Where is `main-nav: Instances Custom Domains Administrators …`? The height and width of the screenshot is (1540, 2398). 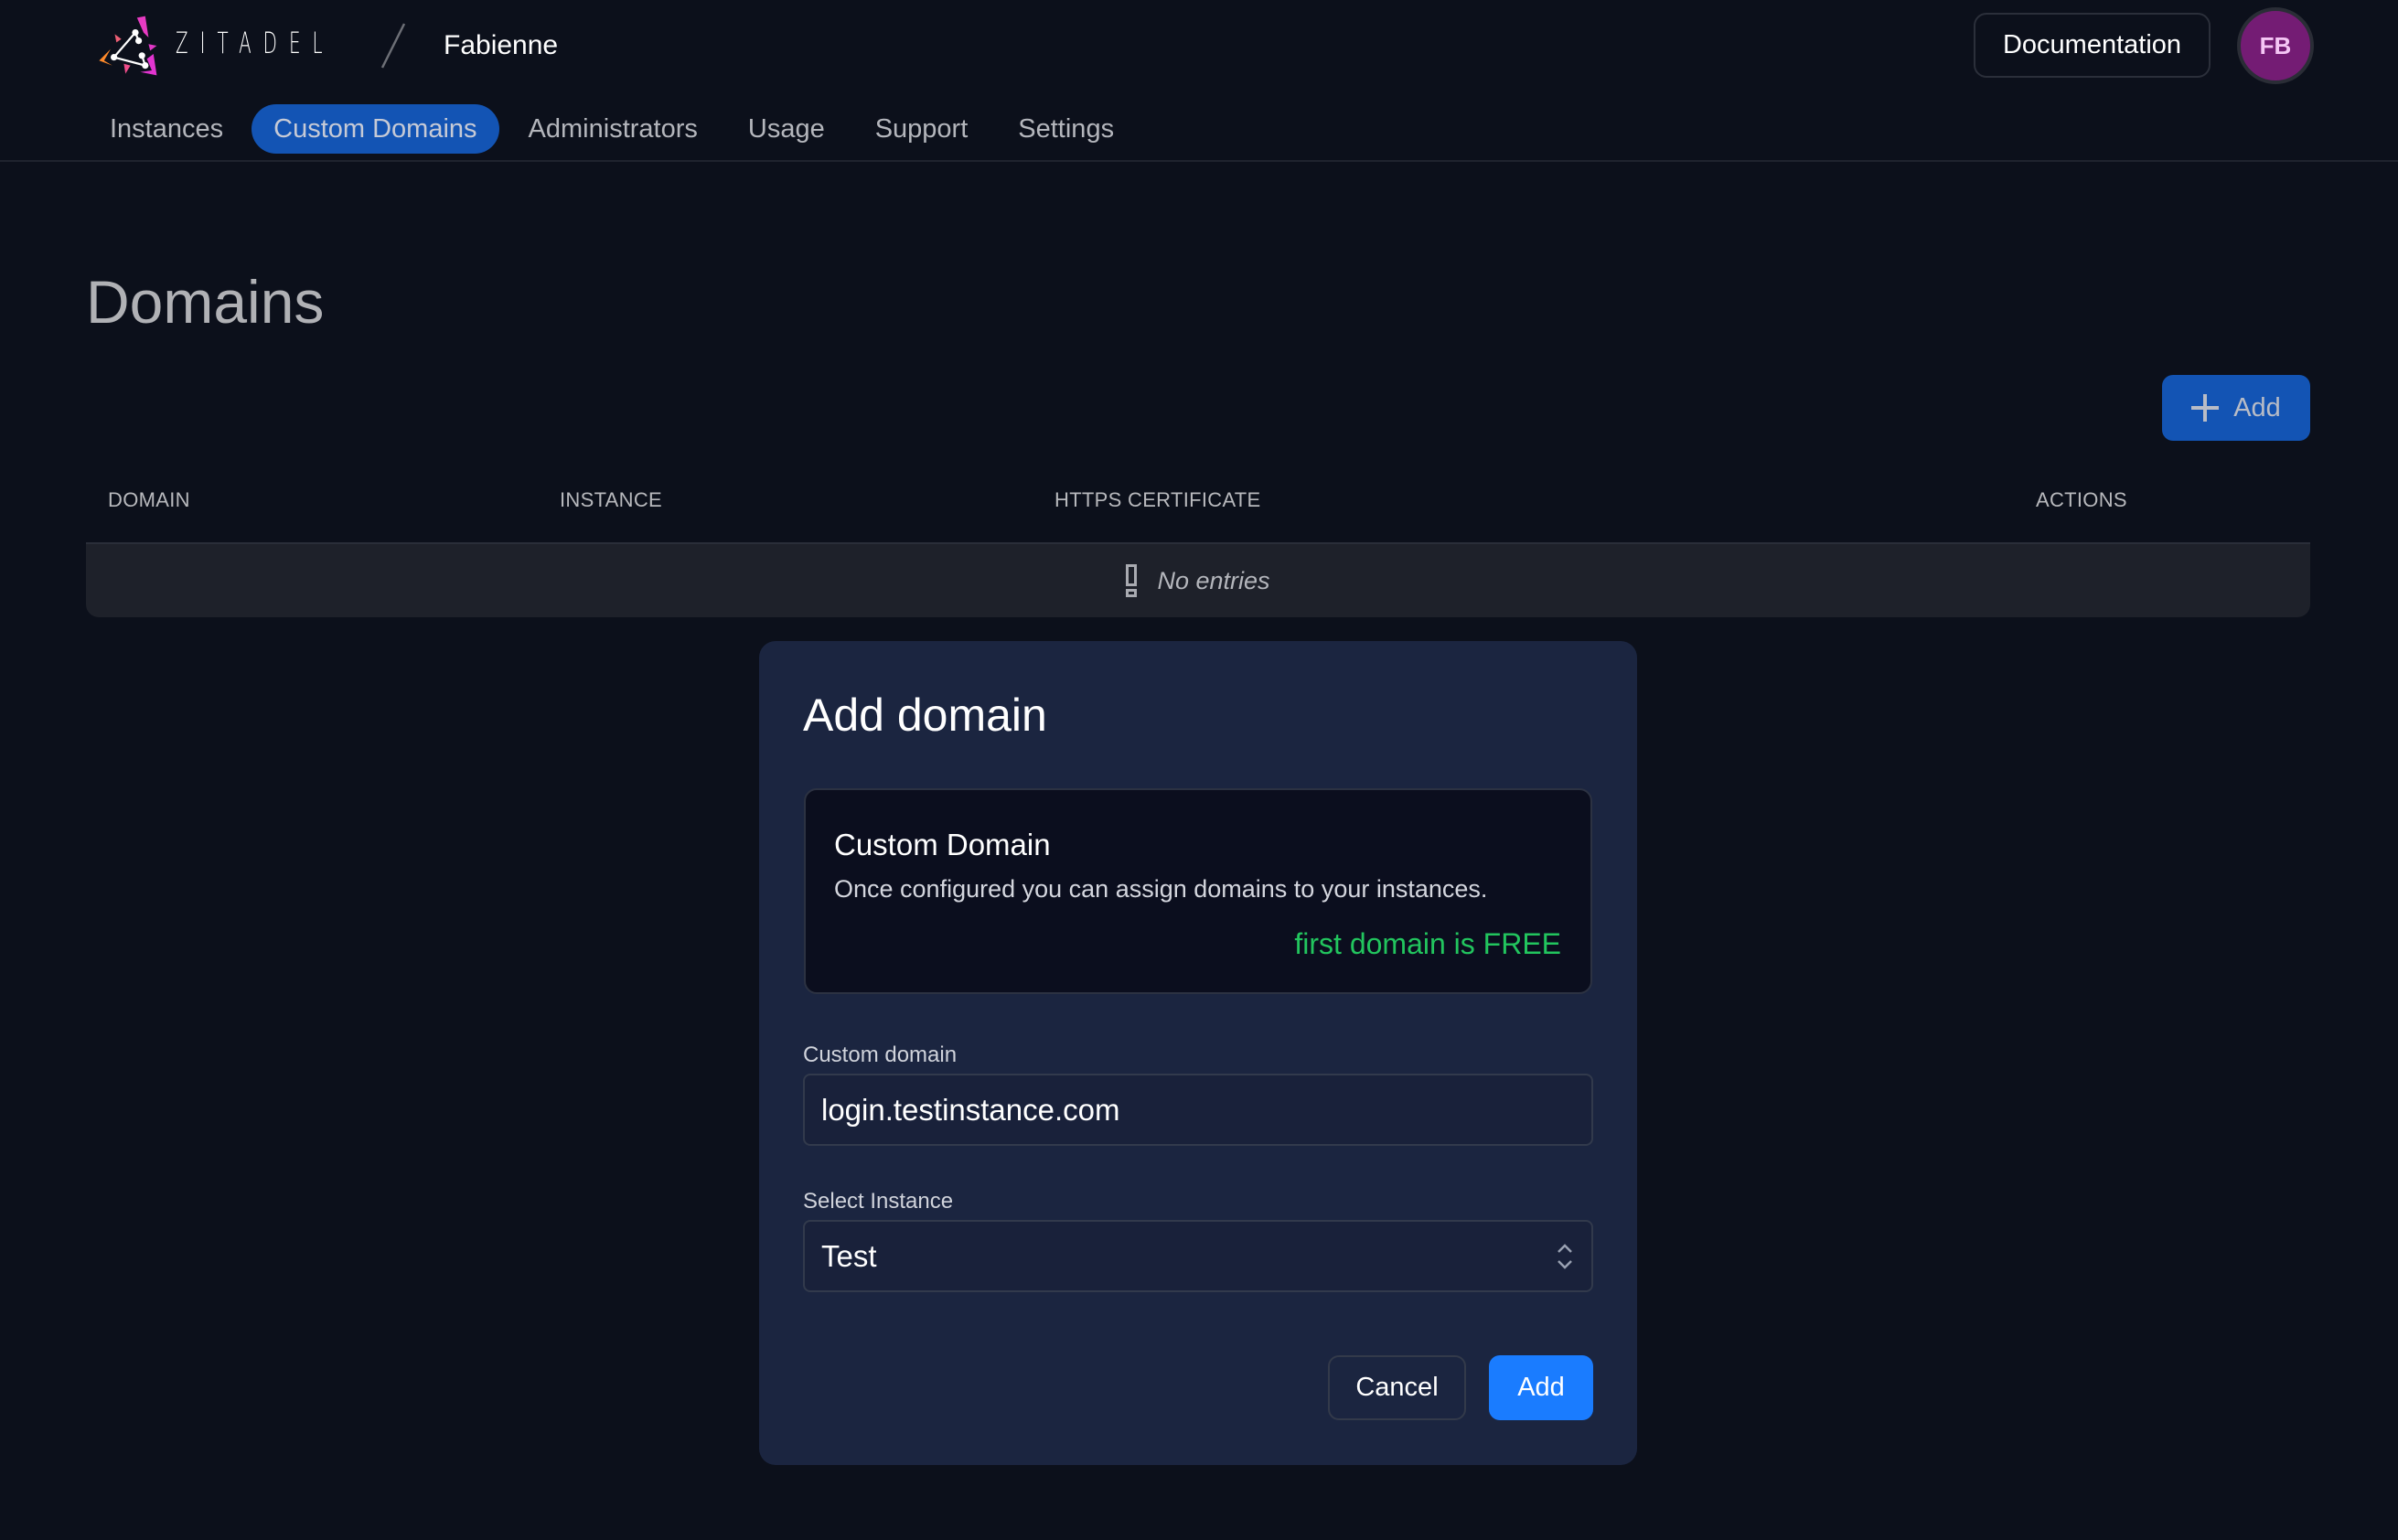
main-nav: Instances Custom Domains Administrators … is located at coordinates (622, 129).